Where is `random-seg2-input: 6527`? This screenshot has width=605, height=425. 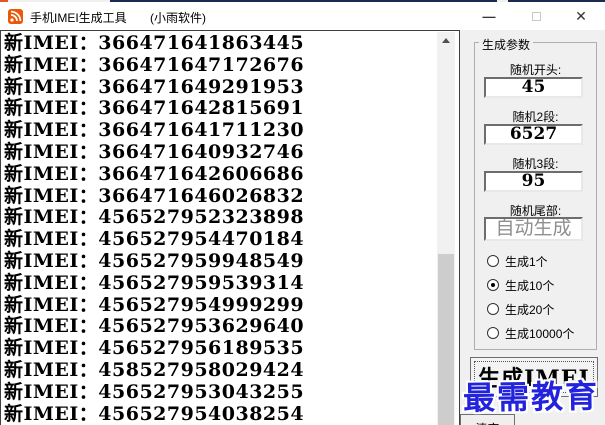
random-seg2-input: 6527 is located at coordinates (533, 134).